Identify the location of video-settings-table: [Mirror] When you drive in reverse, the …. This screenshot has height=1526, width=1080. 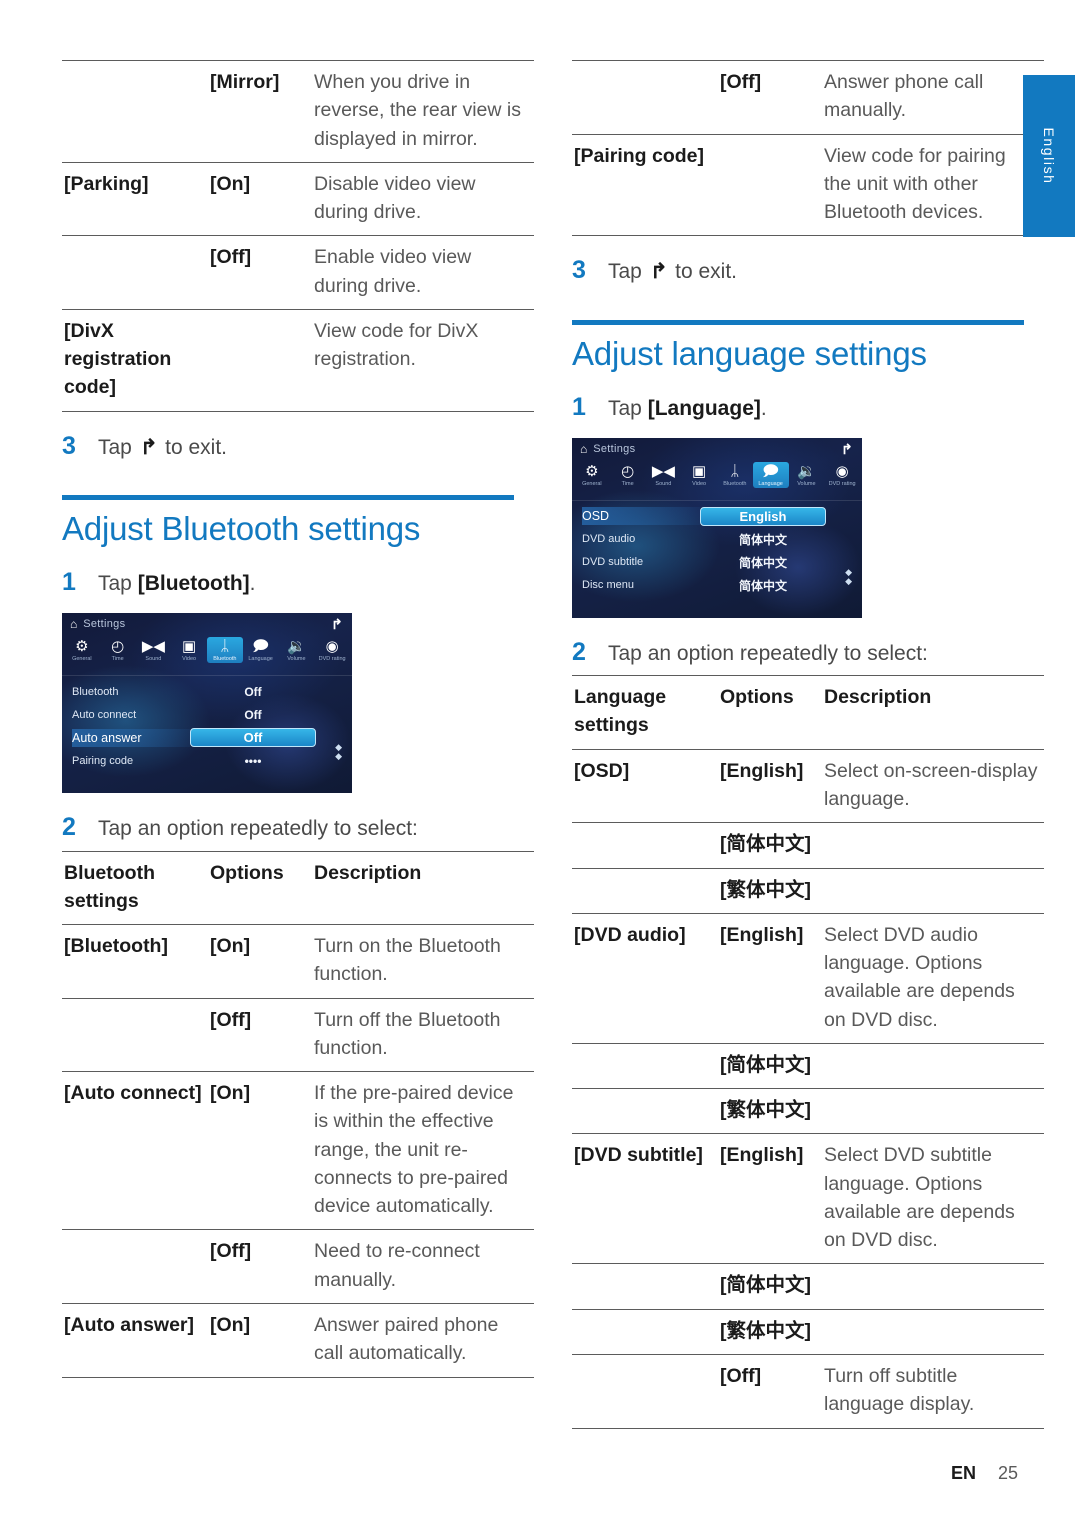
(298, 236).